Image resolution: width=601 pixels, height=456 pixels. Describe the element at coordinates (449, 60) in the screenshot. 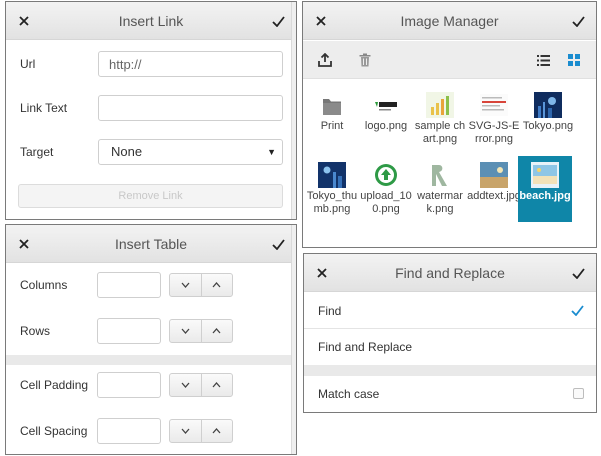

I see `image-manager-toolbar` at that location.